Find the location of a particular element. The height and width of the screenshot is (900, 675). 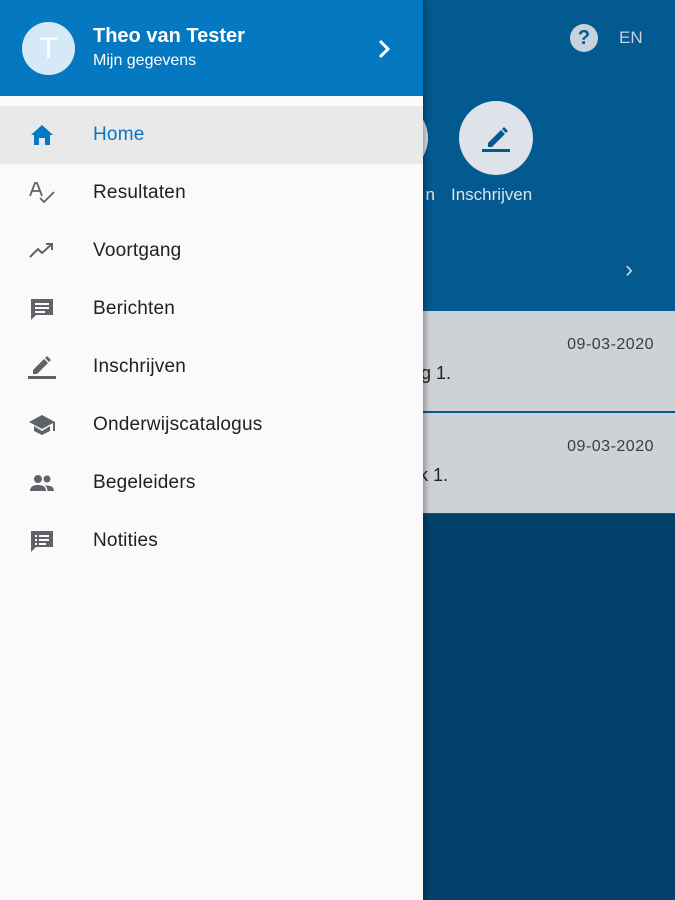

my-details-link: Mijn gegevens is located at coordinates (145, 60).